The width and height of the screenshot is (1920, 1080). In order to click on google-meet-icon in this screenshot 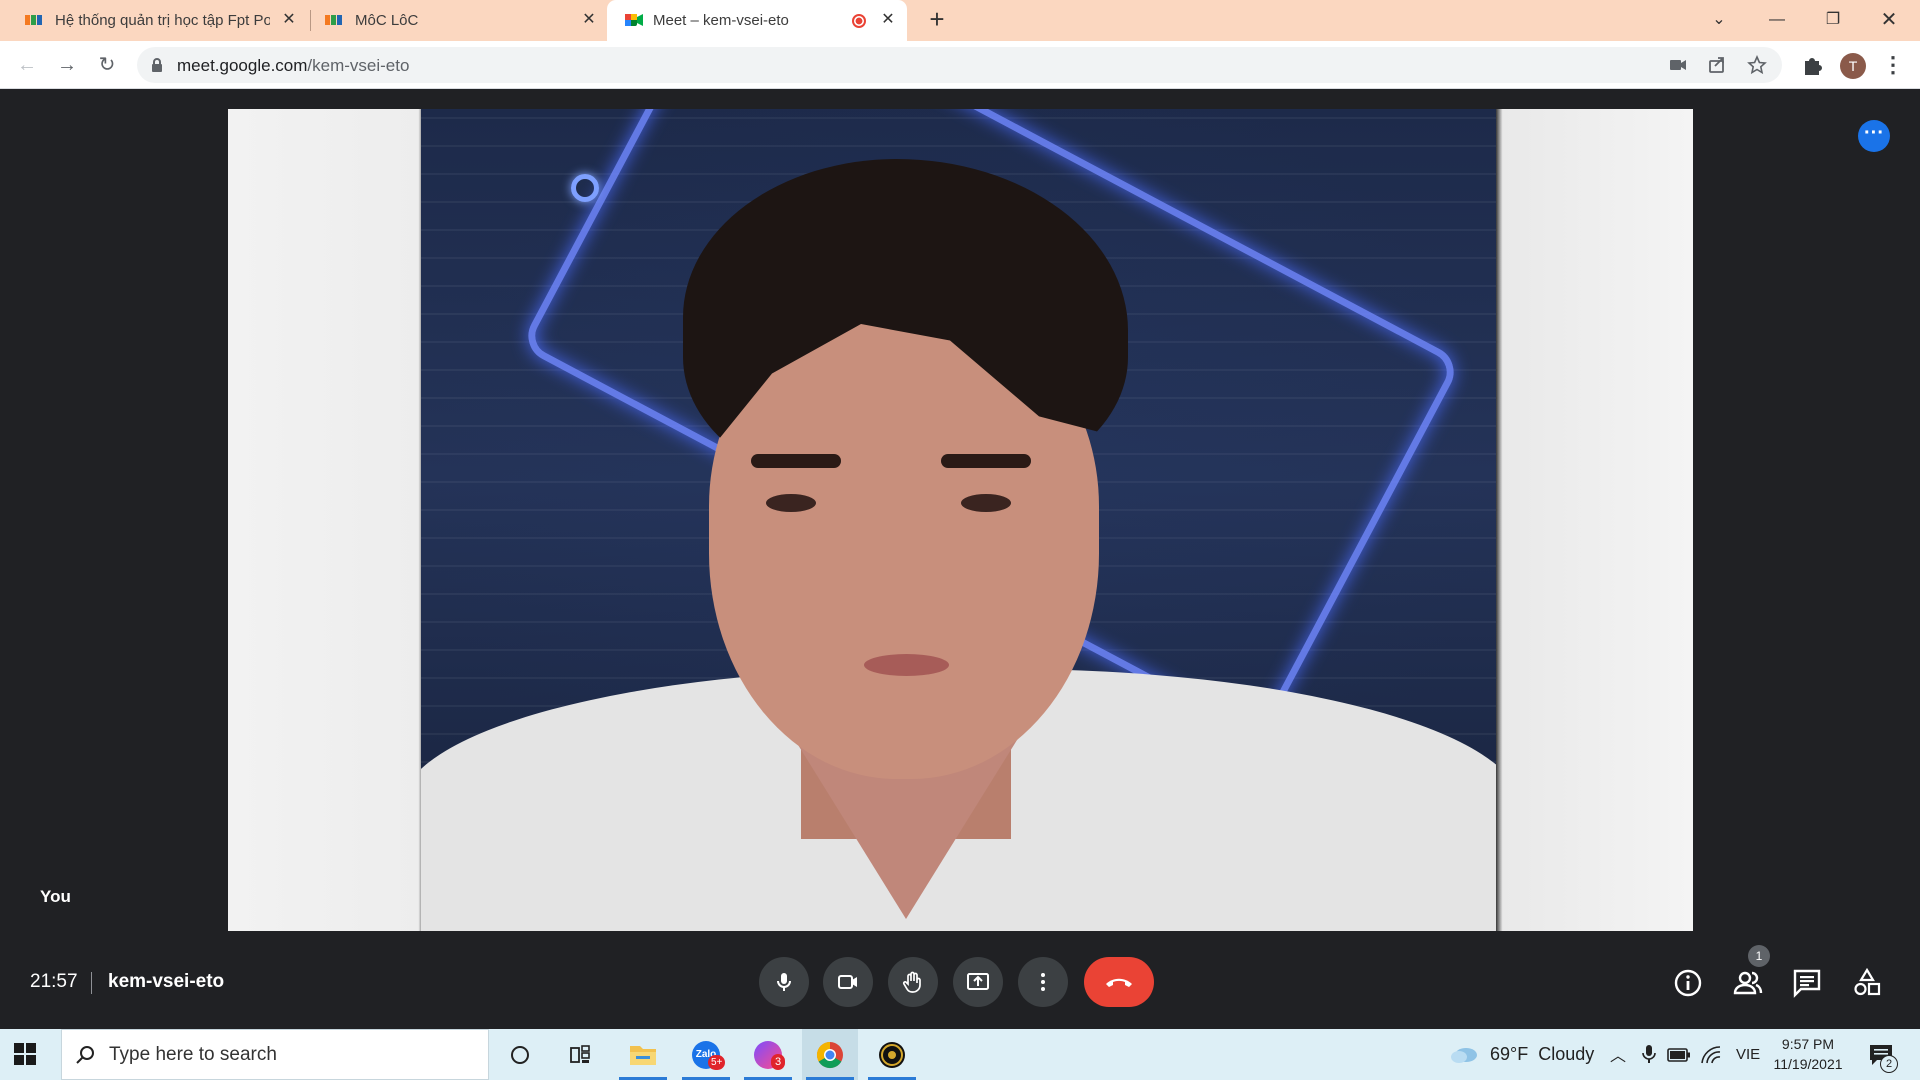, I will do `click(634, 20)`.